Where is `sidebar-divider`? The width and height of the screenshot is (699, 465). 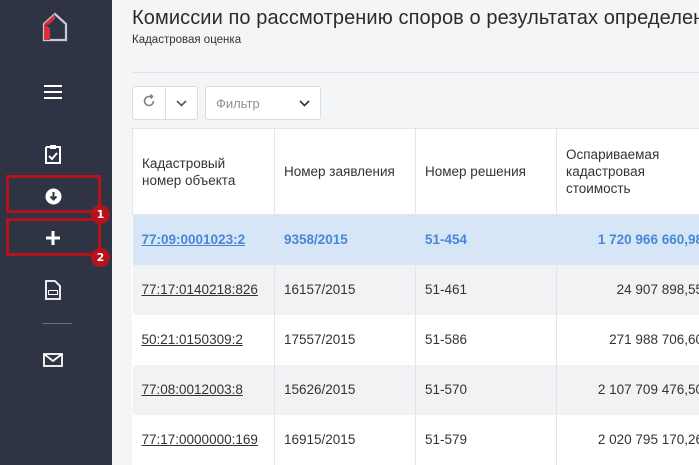
sidebar-divider is located at coordinates (57, 323).